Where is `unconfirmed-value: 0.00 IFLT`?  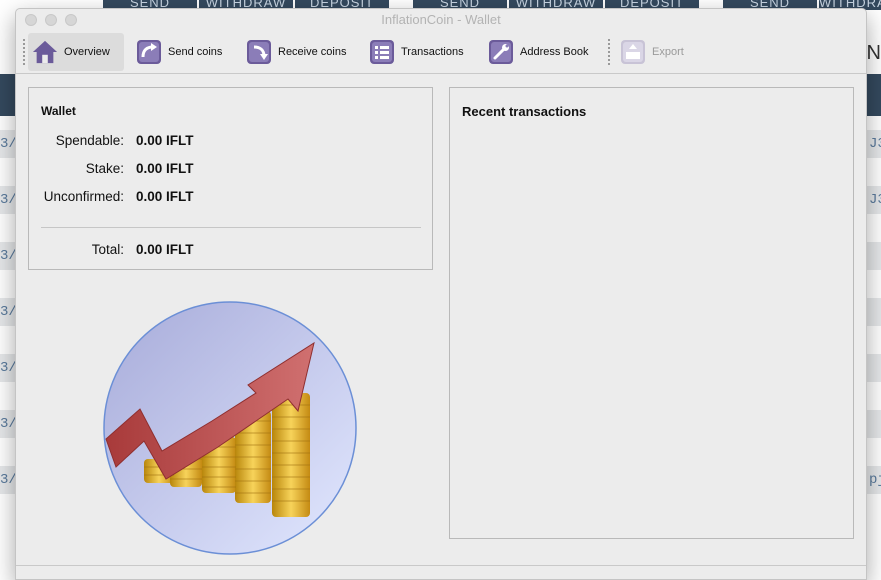 unconfirmed-value: 0.00 IFLT is located at coordinates (165, 196).